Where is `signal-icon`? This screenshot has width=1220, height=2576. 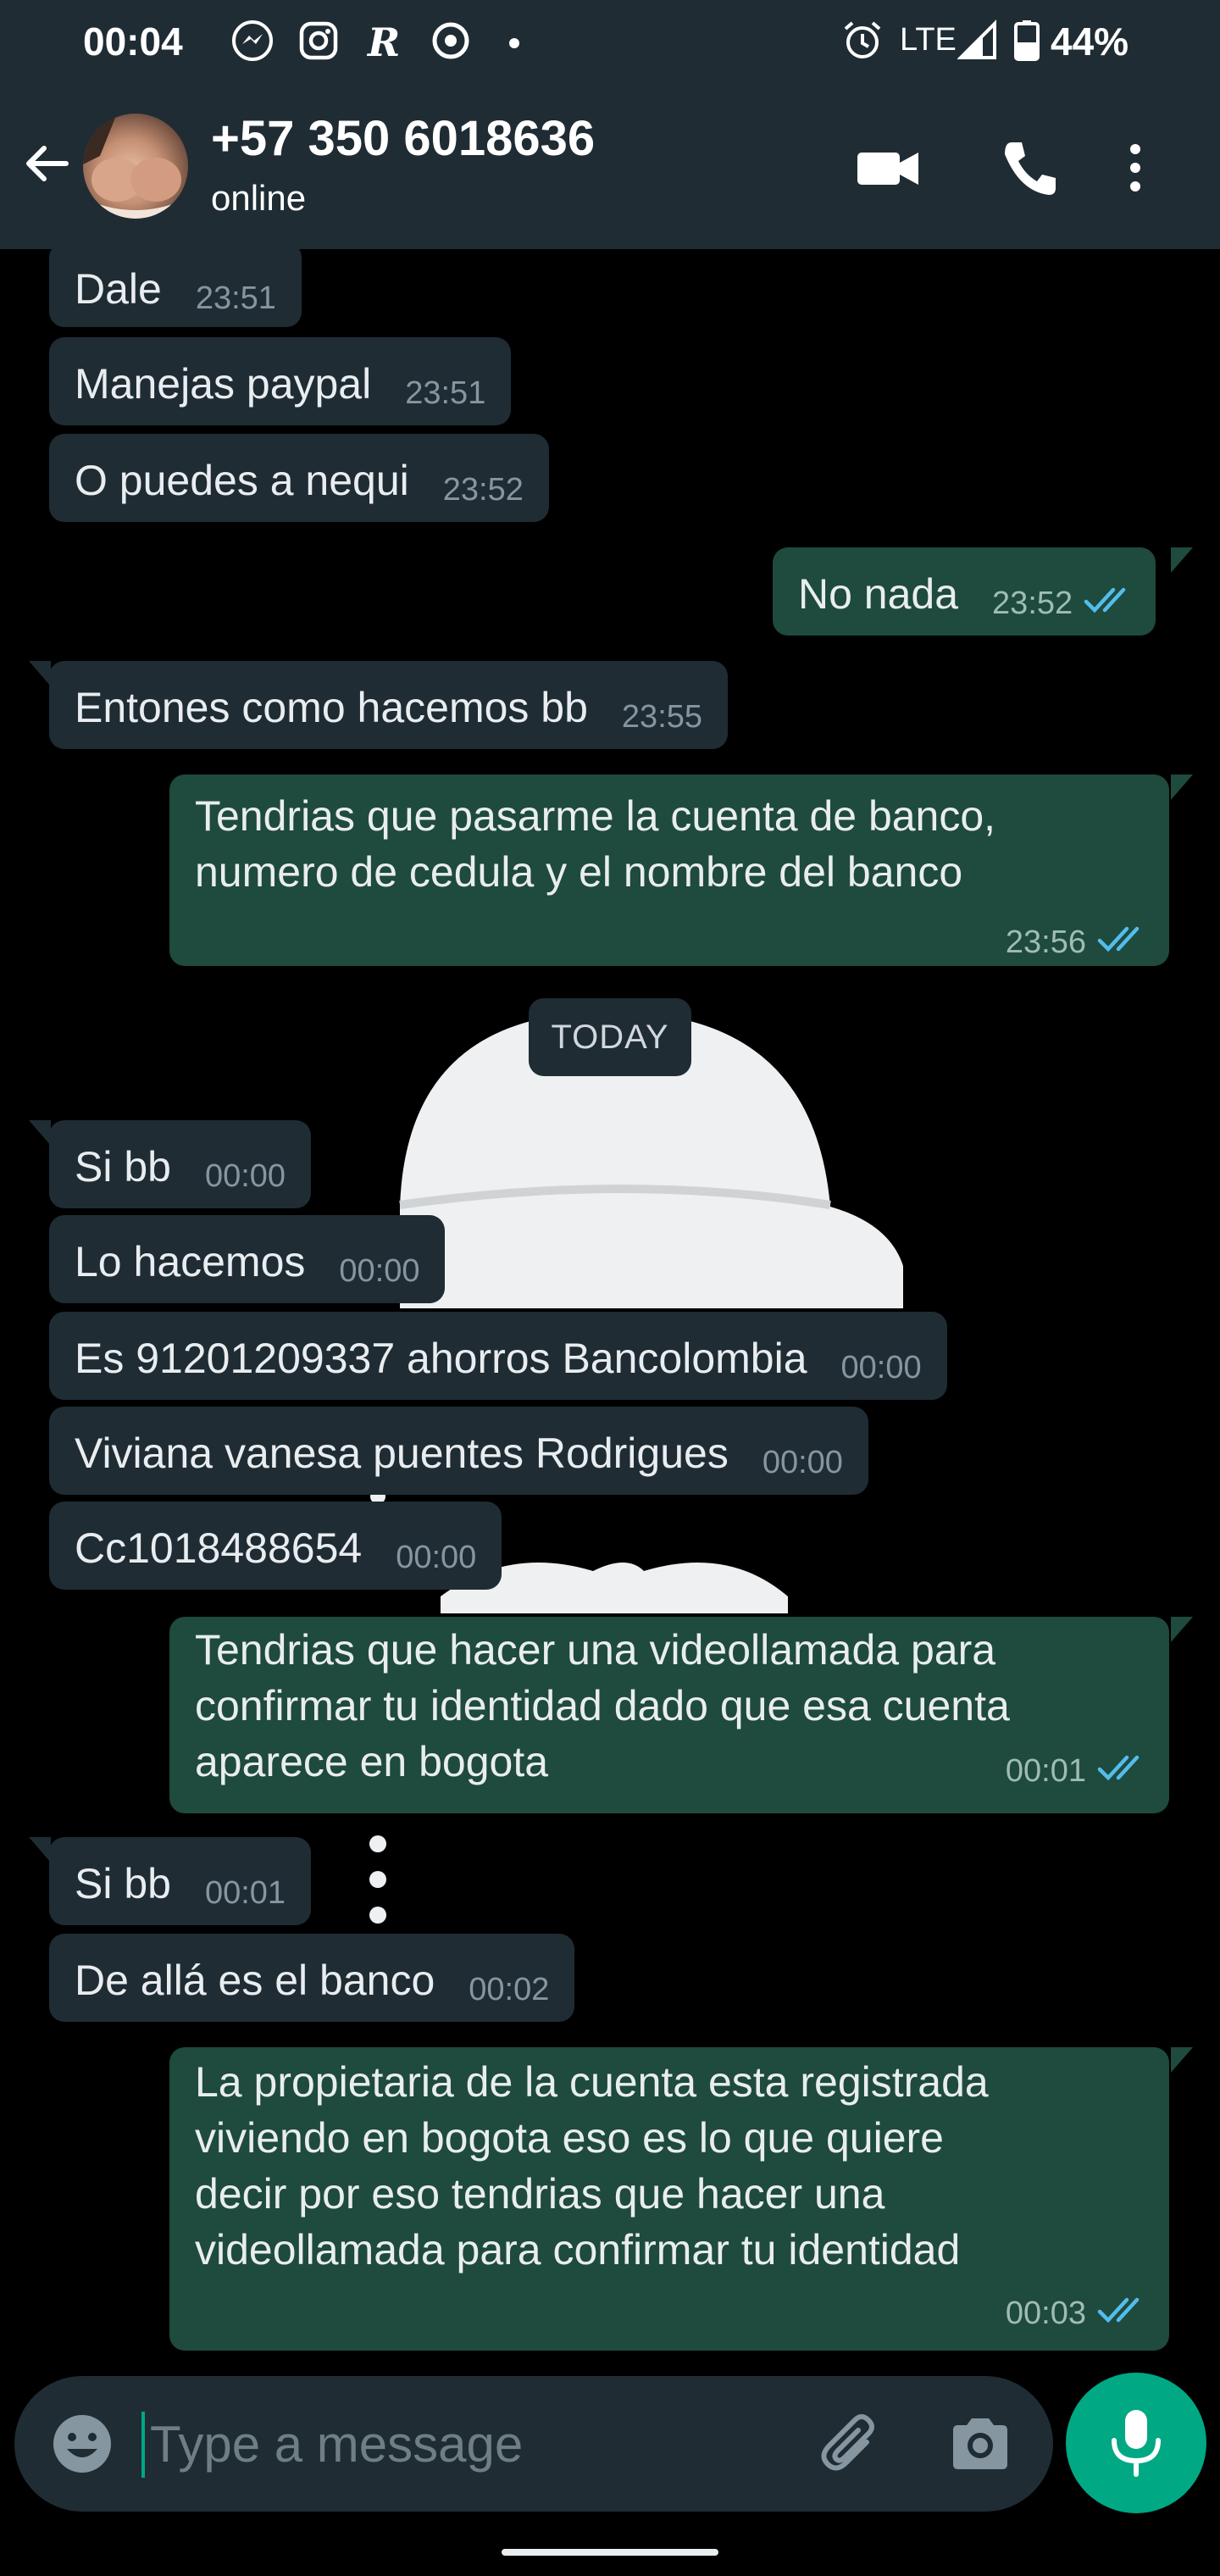
signal-icon is located at coordinates (976, 39).